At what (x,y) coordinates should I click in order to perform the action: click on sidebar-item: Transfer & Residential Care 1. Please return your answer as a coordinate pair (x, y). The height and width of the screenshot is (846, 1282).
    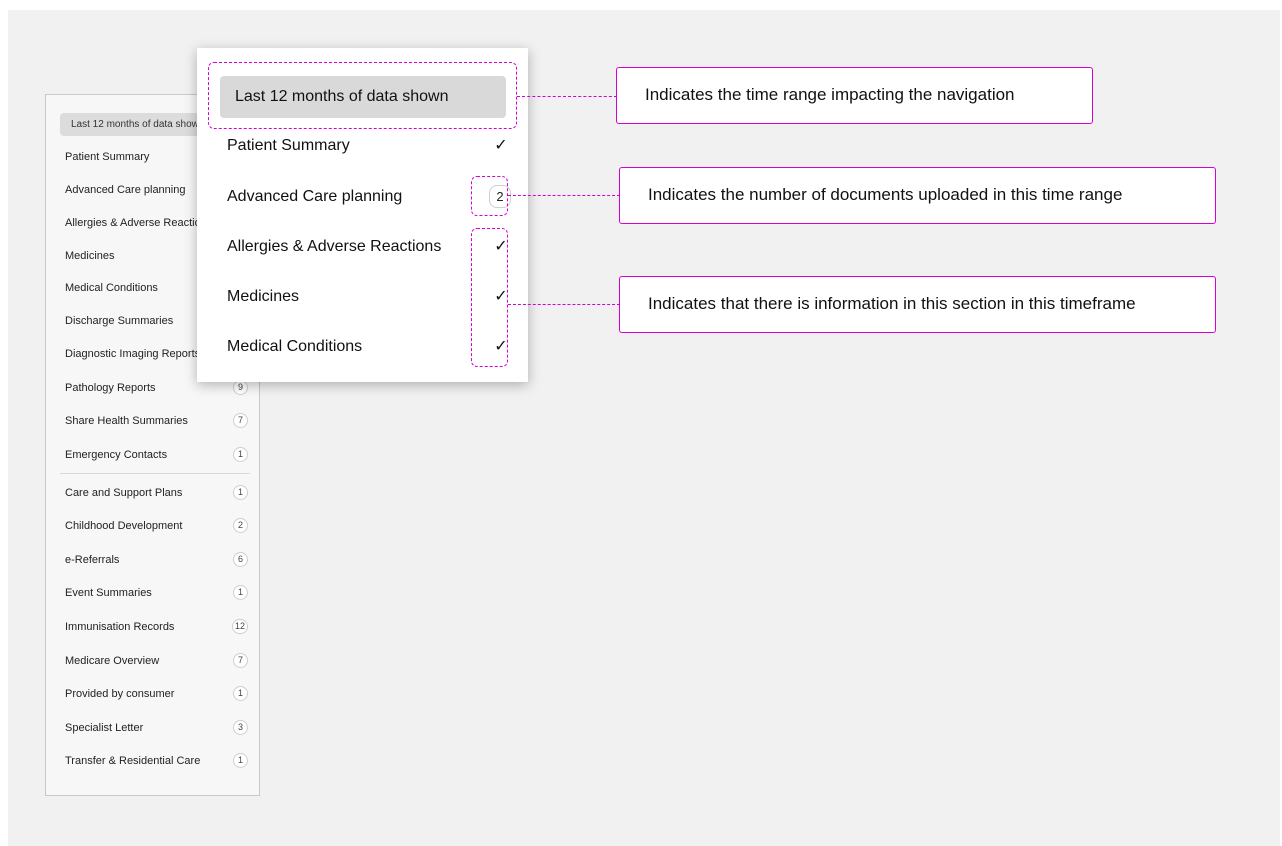
    Looking at the image, I should click on (156, 761).